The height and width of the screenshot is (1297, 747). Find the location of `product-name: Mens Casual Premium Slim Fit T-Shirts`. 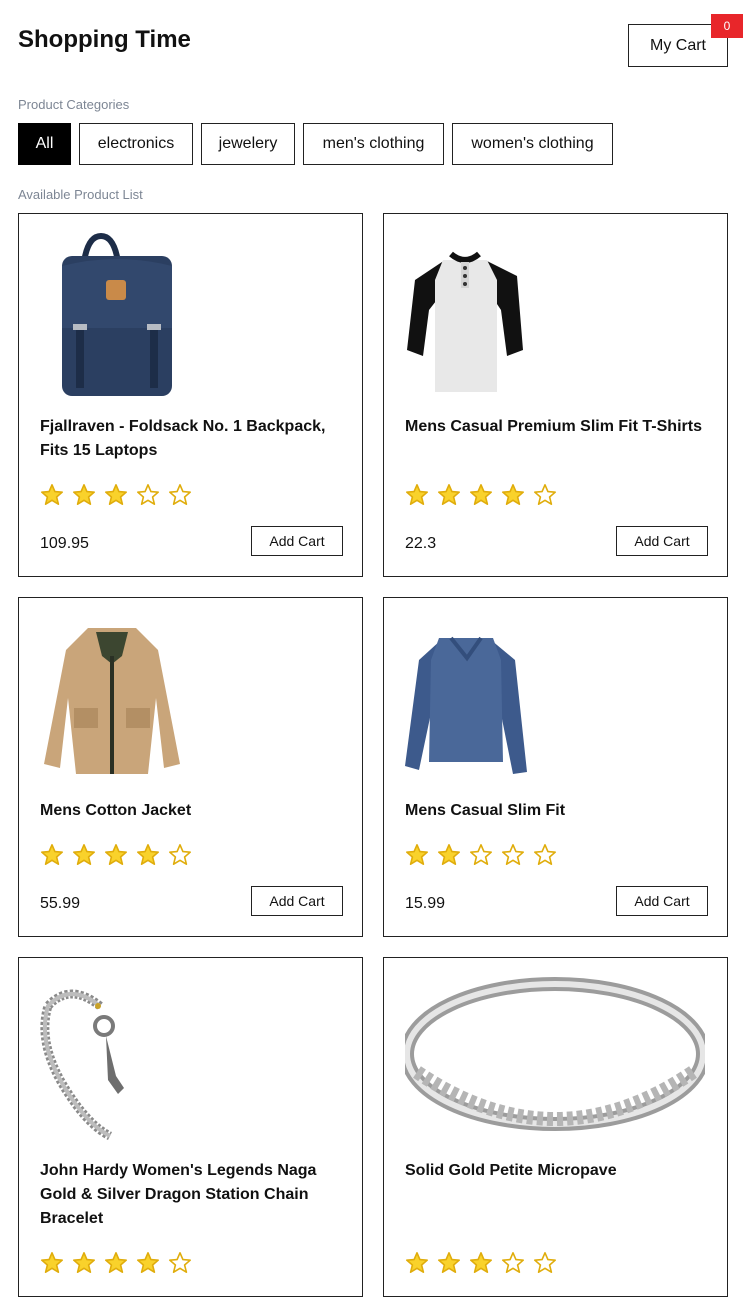

product-name: Mens Casual Premium Slim Fit T-Shirts is located at coordinates (553, 426).